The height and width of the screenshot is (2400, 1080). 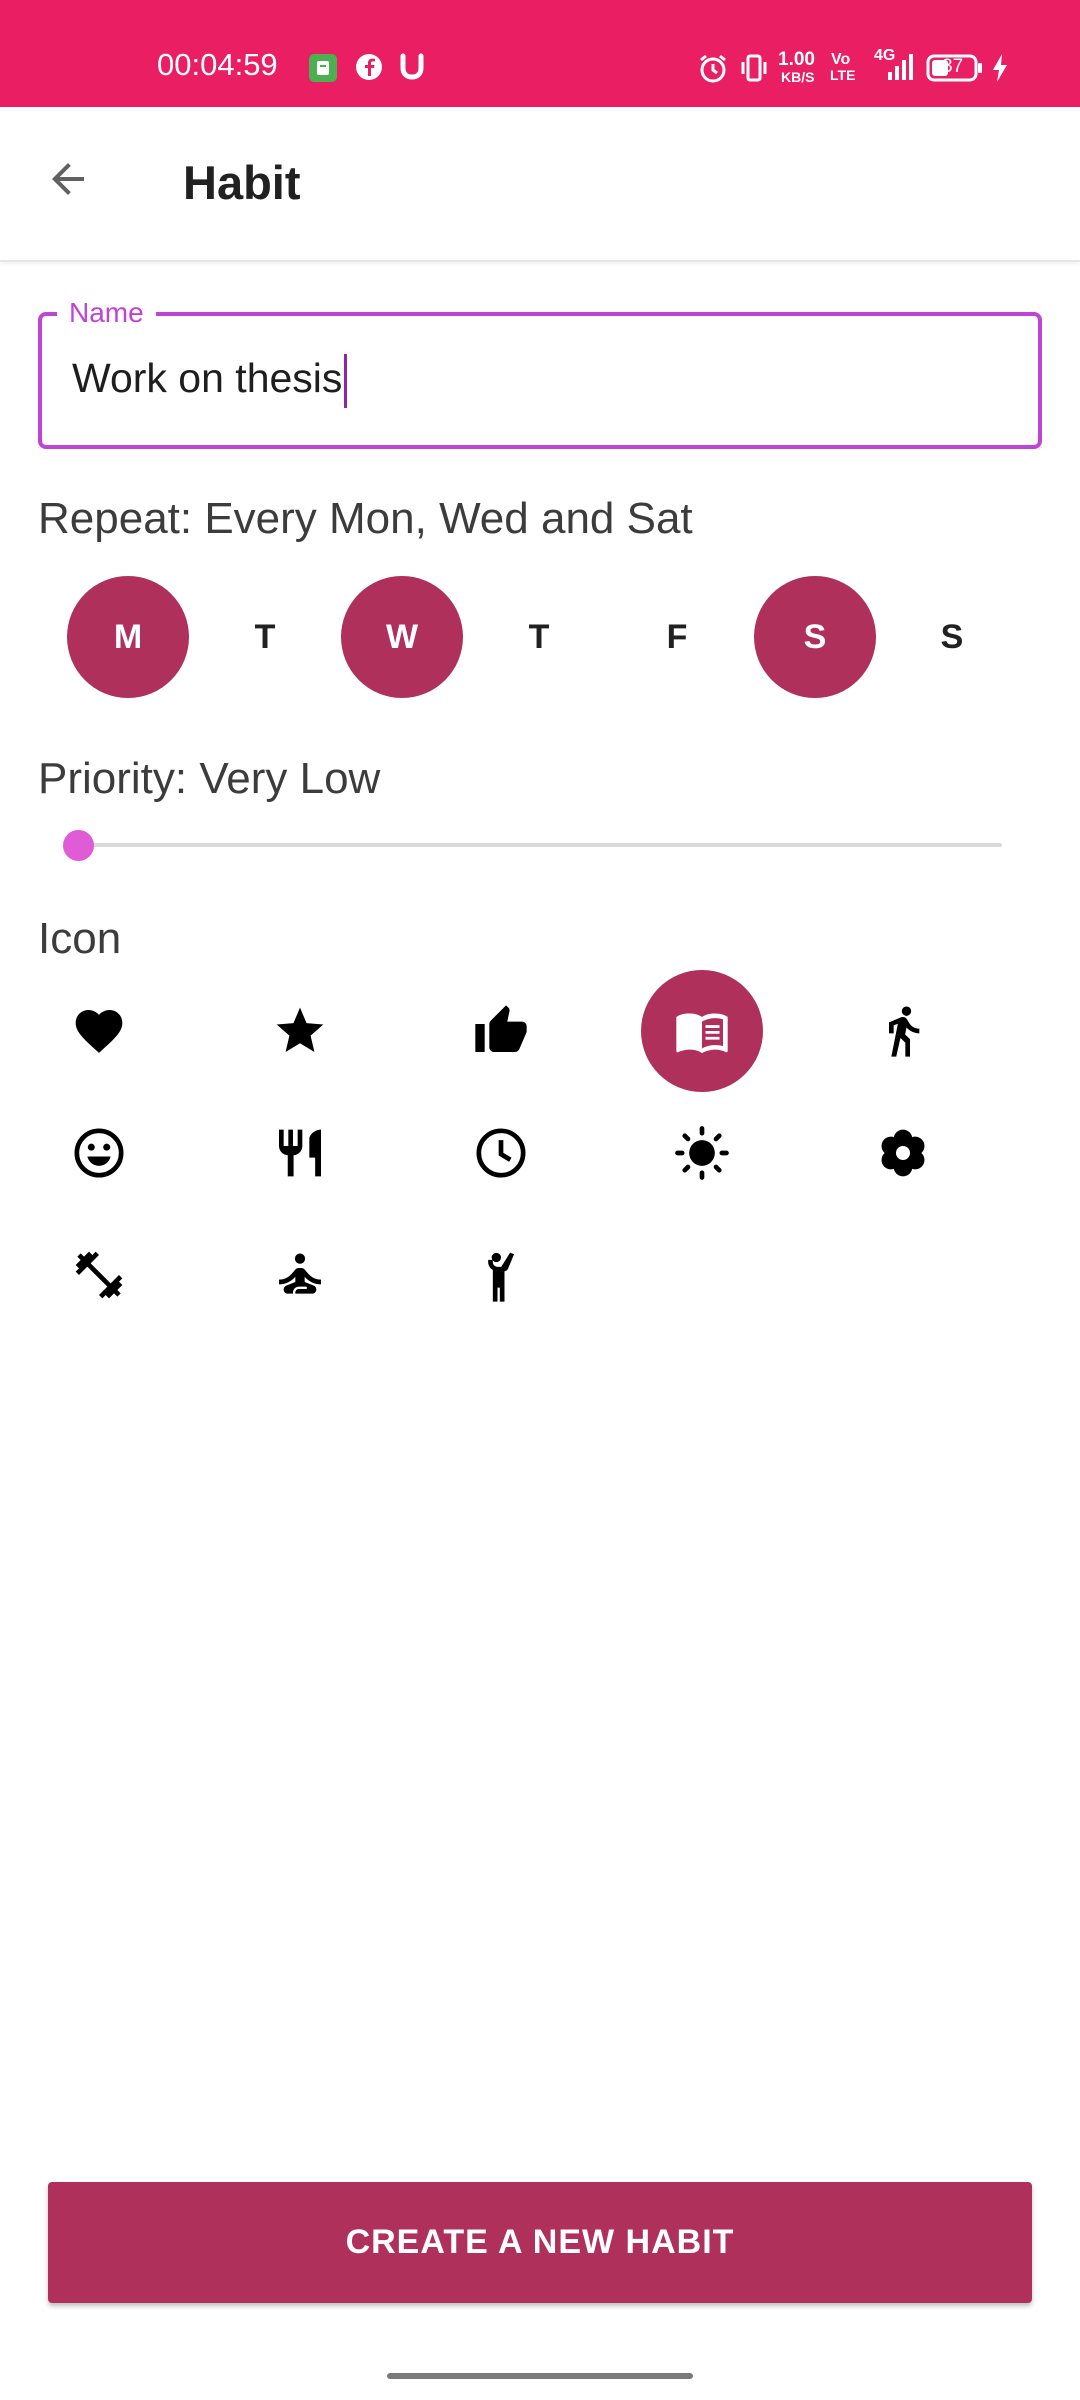 I want to click on restaurant-icon, so click(x=300, y=1153).